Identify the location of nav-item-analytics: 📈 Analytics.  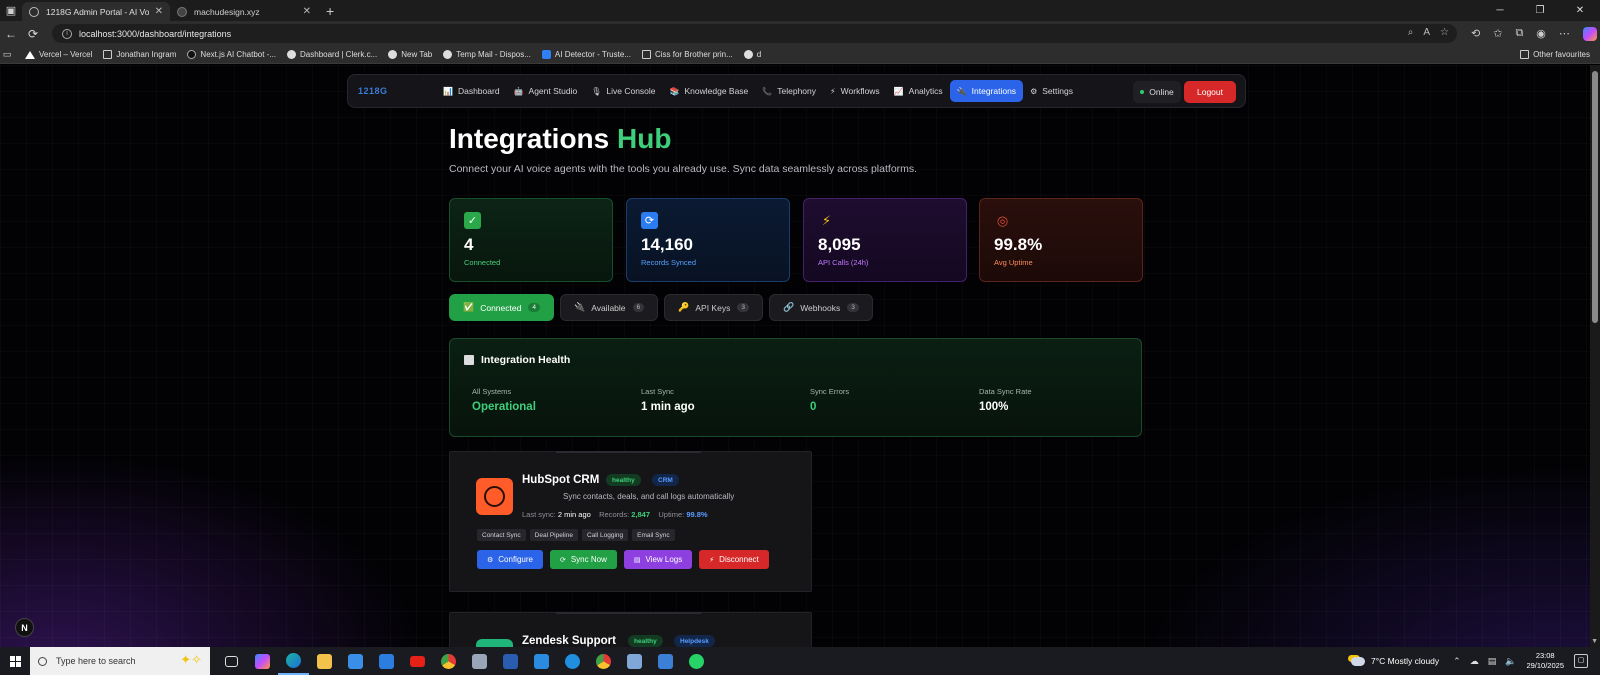
(918, 91).